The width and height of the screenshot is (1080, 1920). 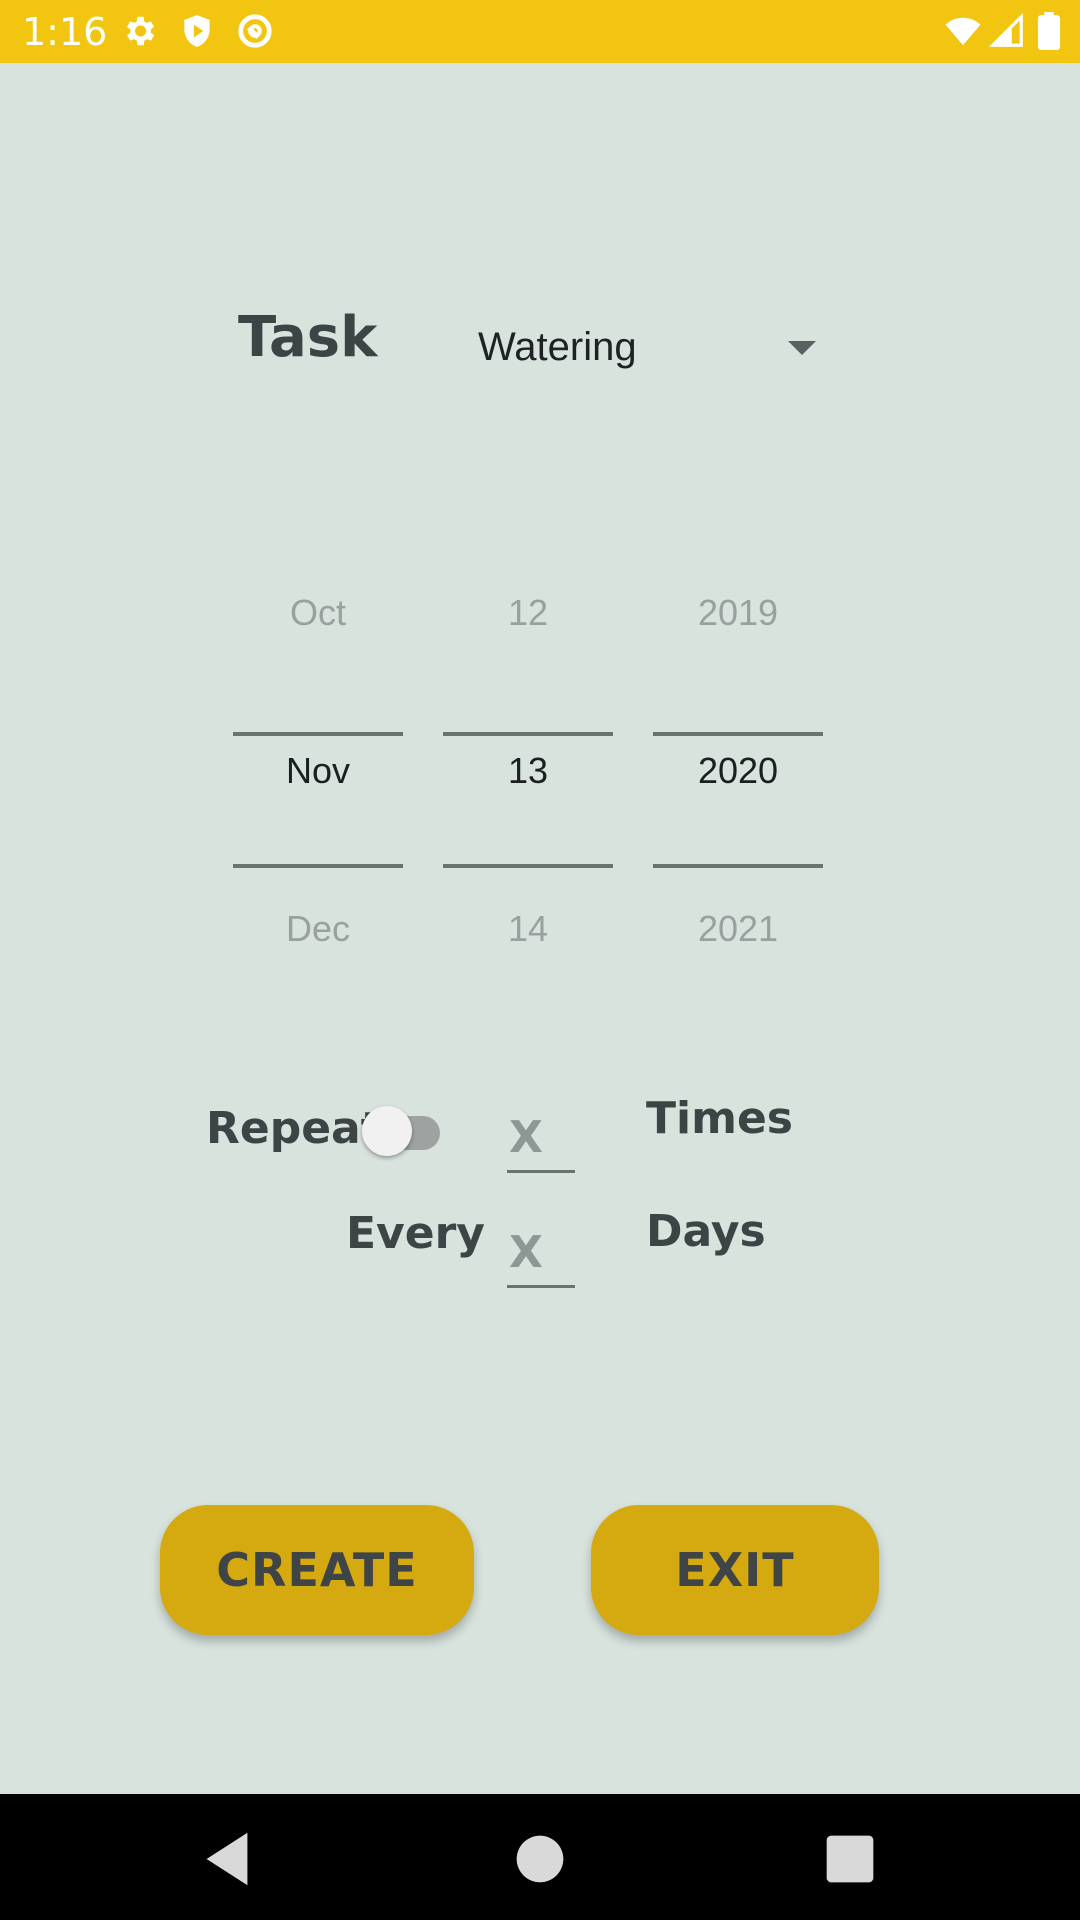 What do you see at coordinates (318, 771) in the screenshot?
I see `month-selected: Nov` at bounding box center [318, 771].